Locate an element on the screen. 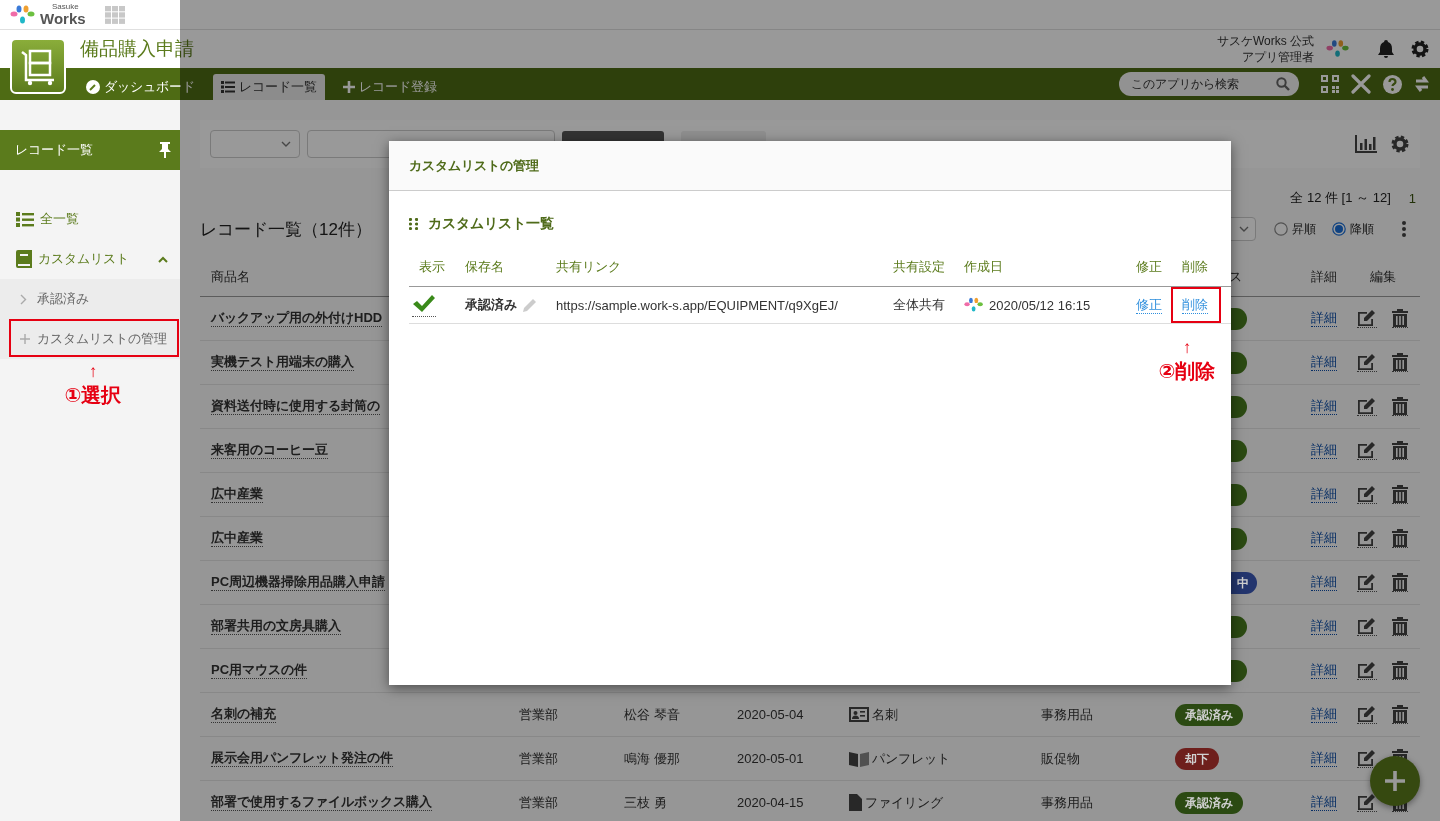 The image size is (1440, 821). delete-link: 削除 is located at coordinates (1195, 305).